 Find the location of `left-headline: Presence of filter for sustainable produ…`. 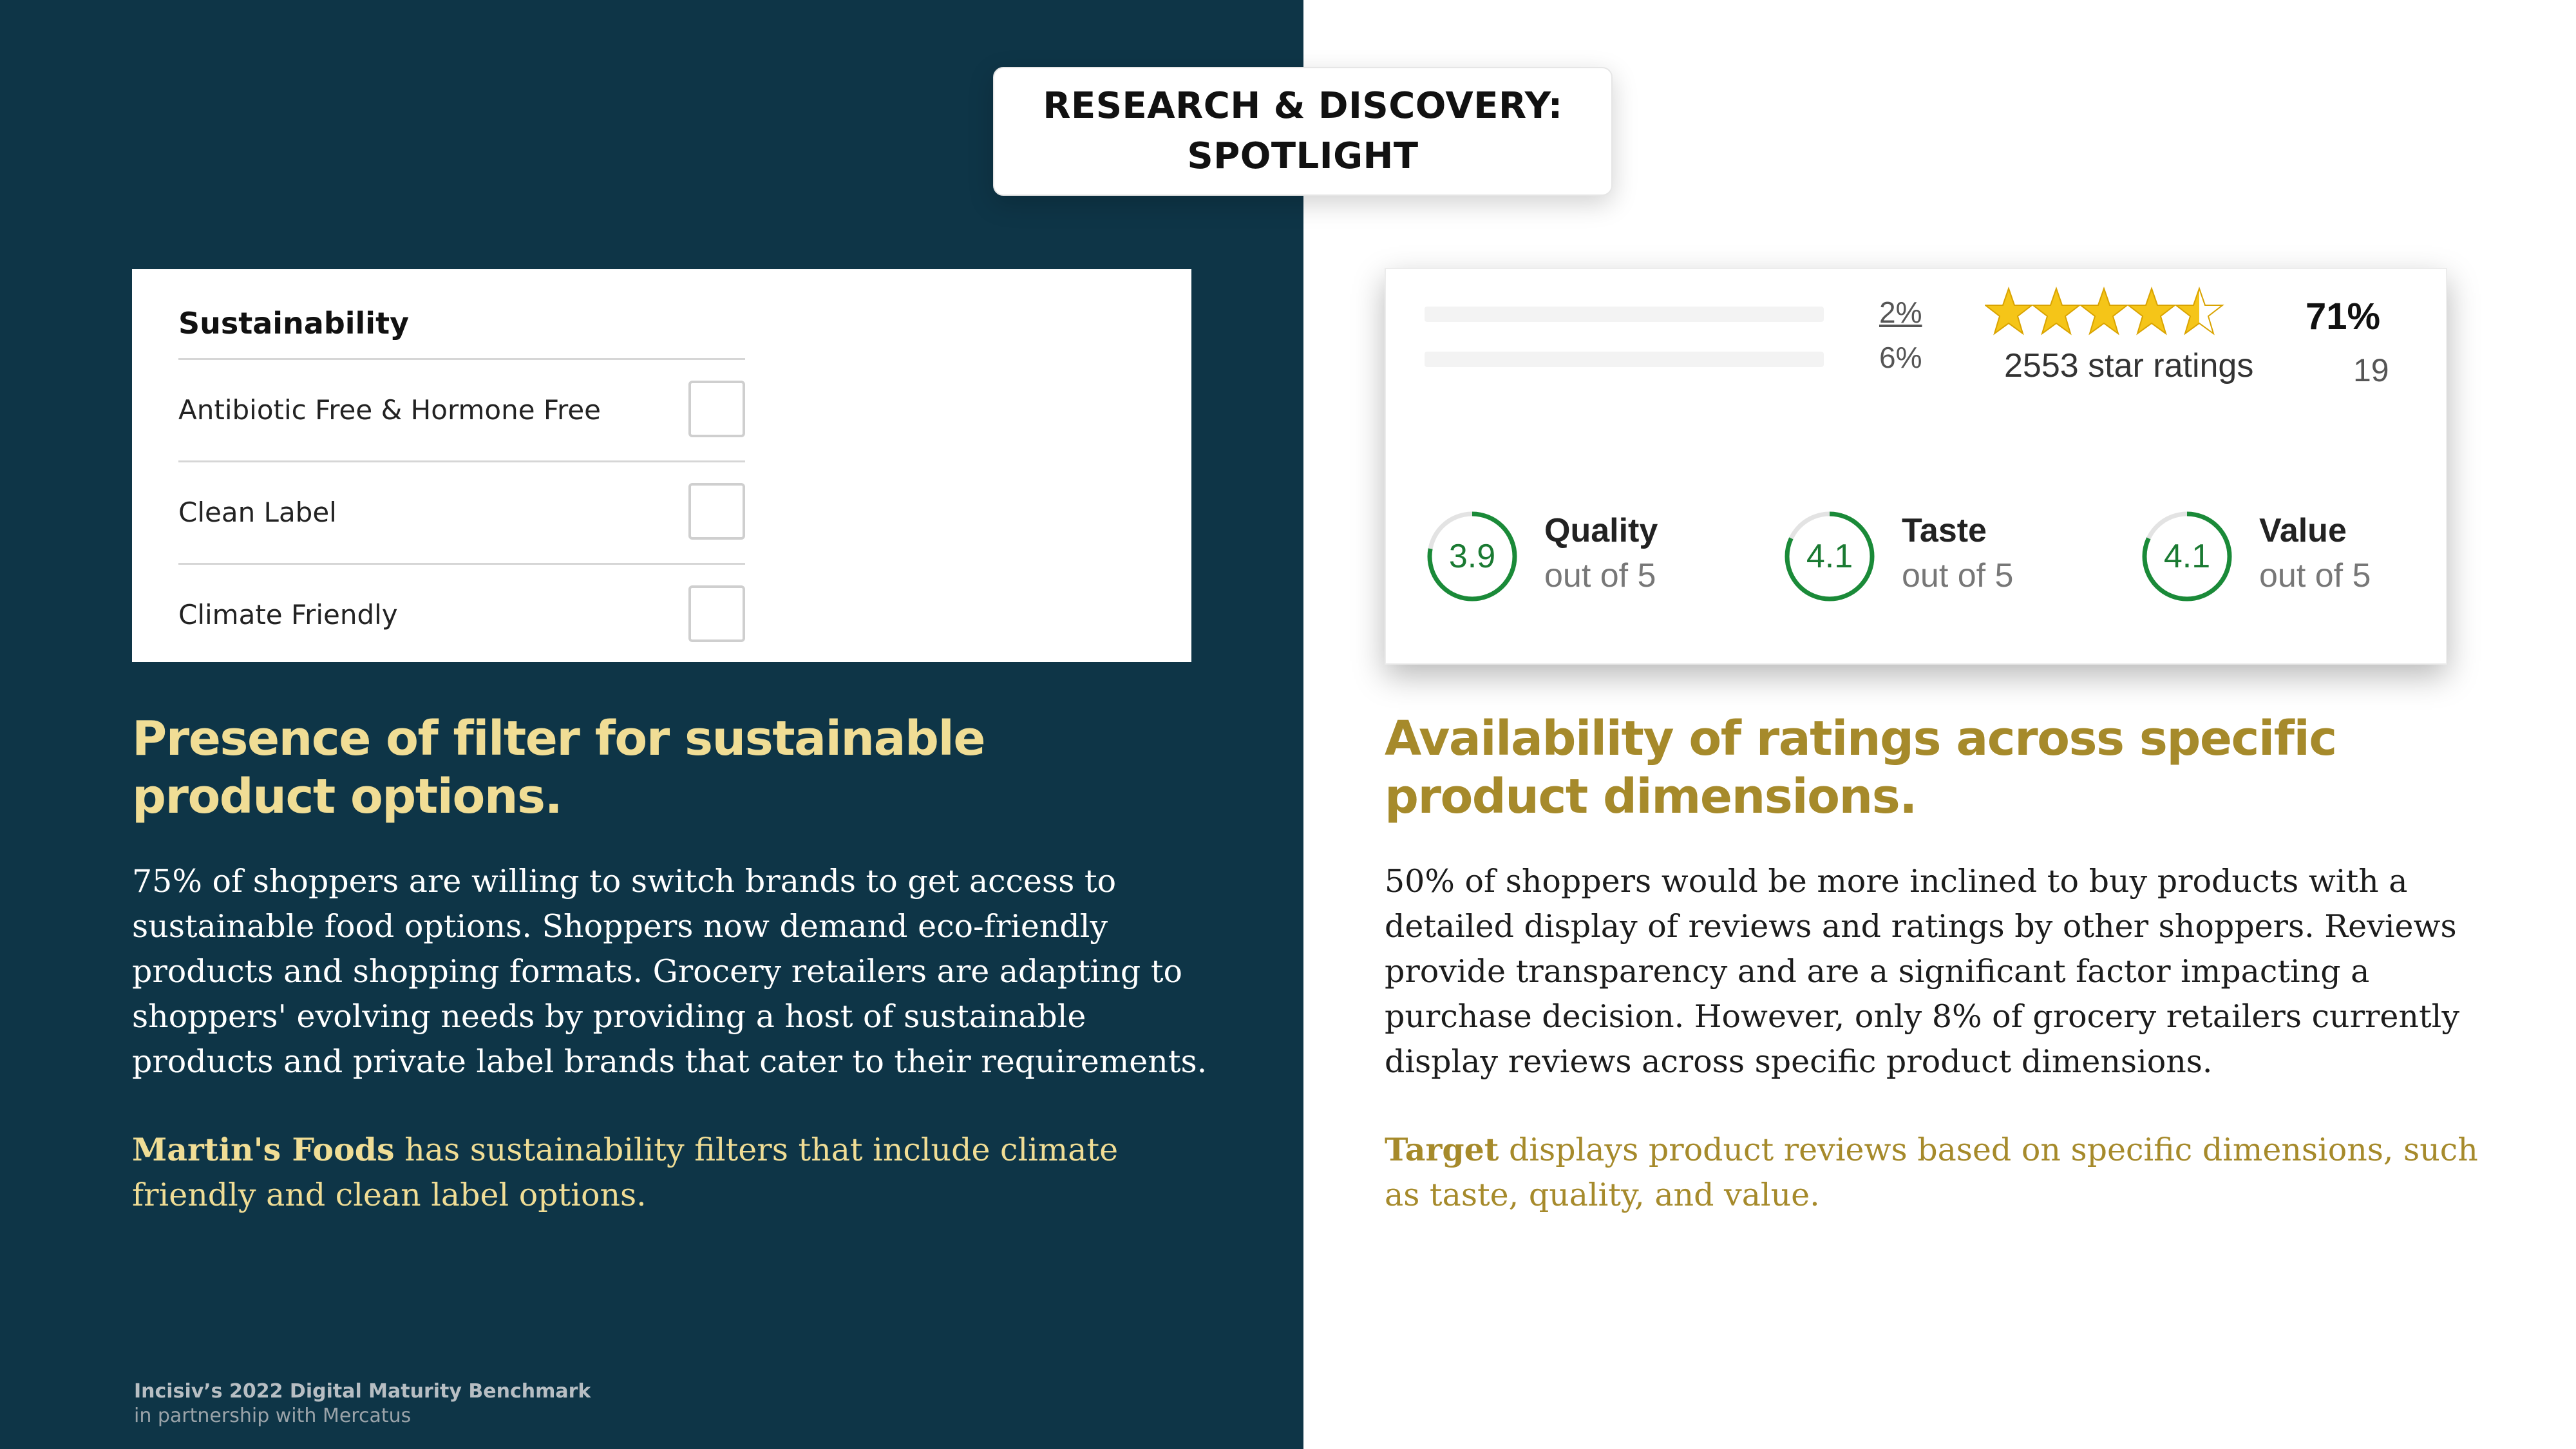

left-headline: Presence of filter for sustainable produ… is located at coordinates (559, 767).